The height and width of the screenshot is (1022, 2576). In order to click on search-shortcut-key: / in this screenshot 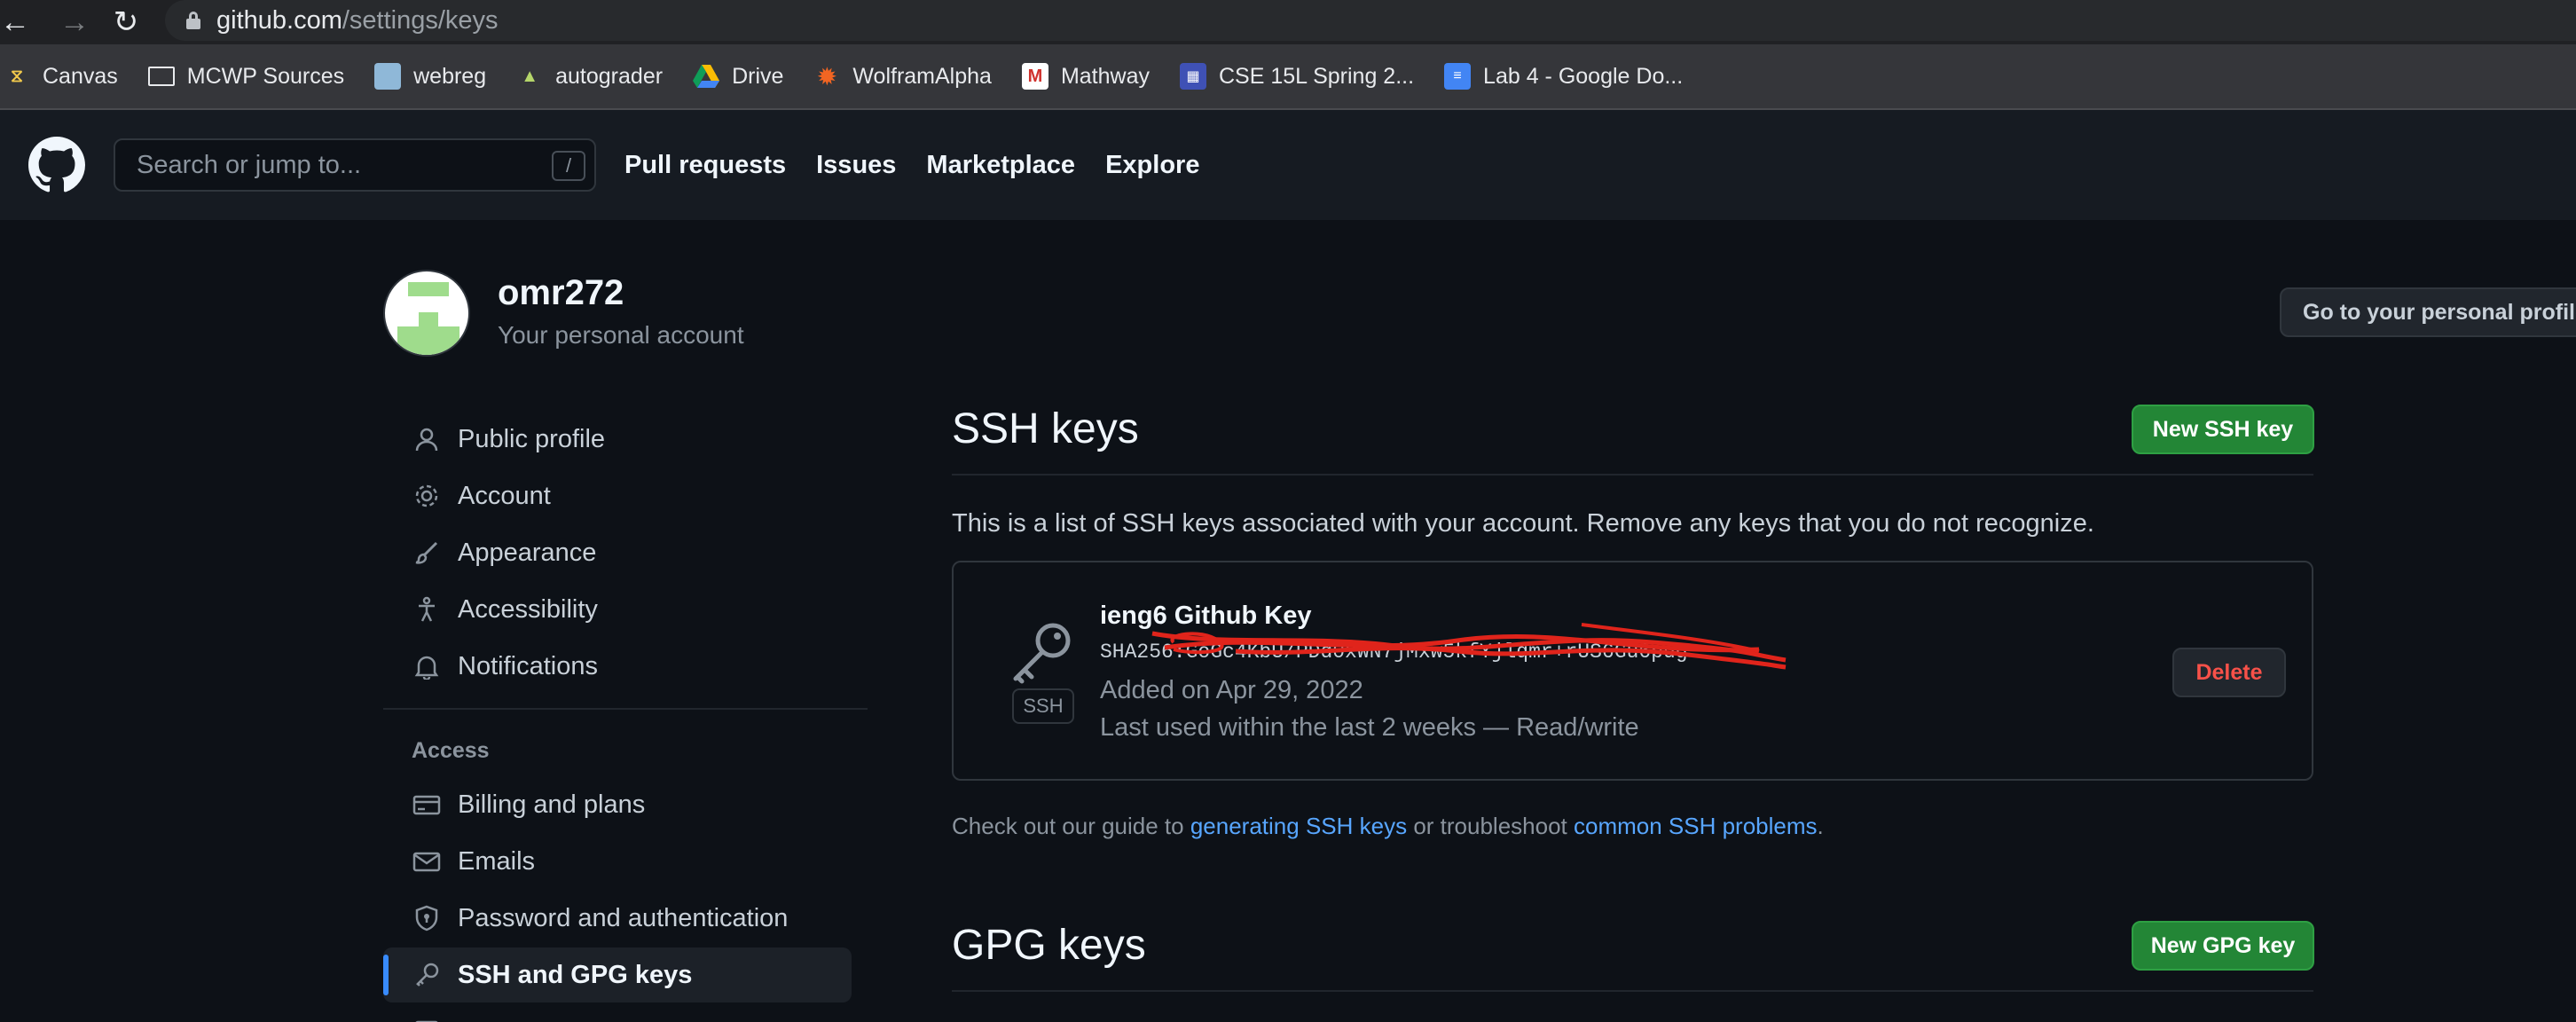, I will do `click(568, 166)`.